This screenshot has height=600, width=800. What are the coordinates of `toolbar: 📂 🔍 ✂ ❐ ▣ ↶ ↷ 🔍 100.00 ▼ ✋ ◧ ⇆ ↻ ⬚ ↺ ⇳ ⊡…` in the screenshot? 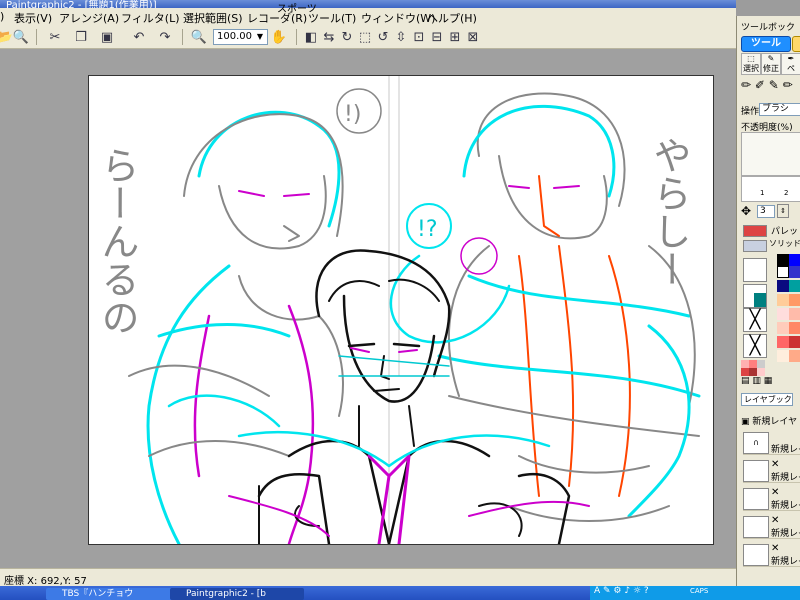 It's located at (368, 37).